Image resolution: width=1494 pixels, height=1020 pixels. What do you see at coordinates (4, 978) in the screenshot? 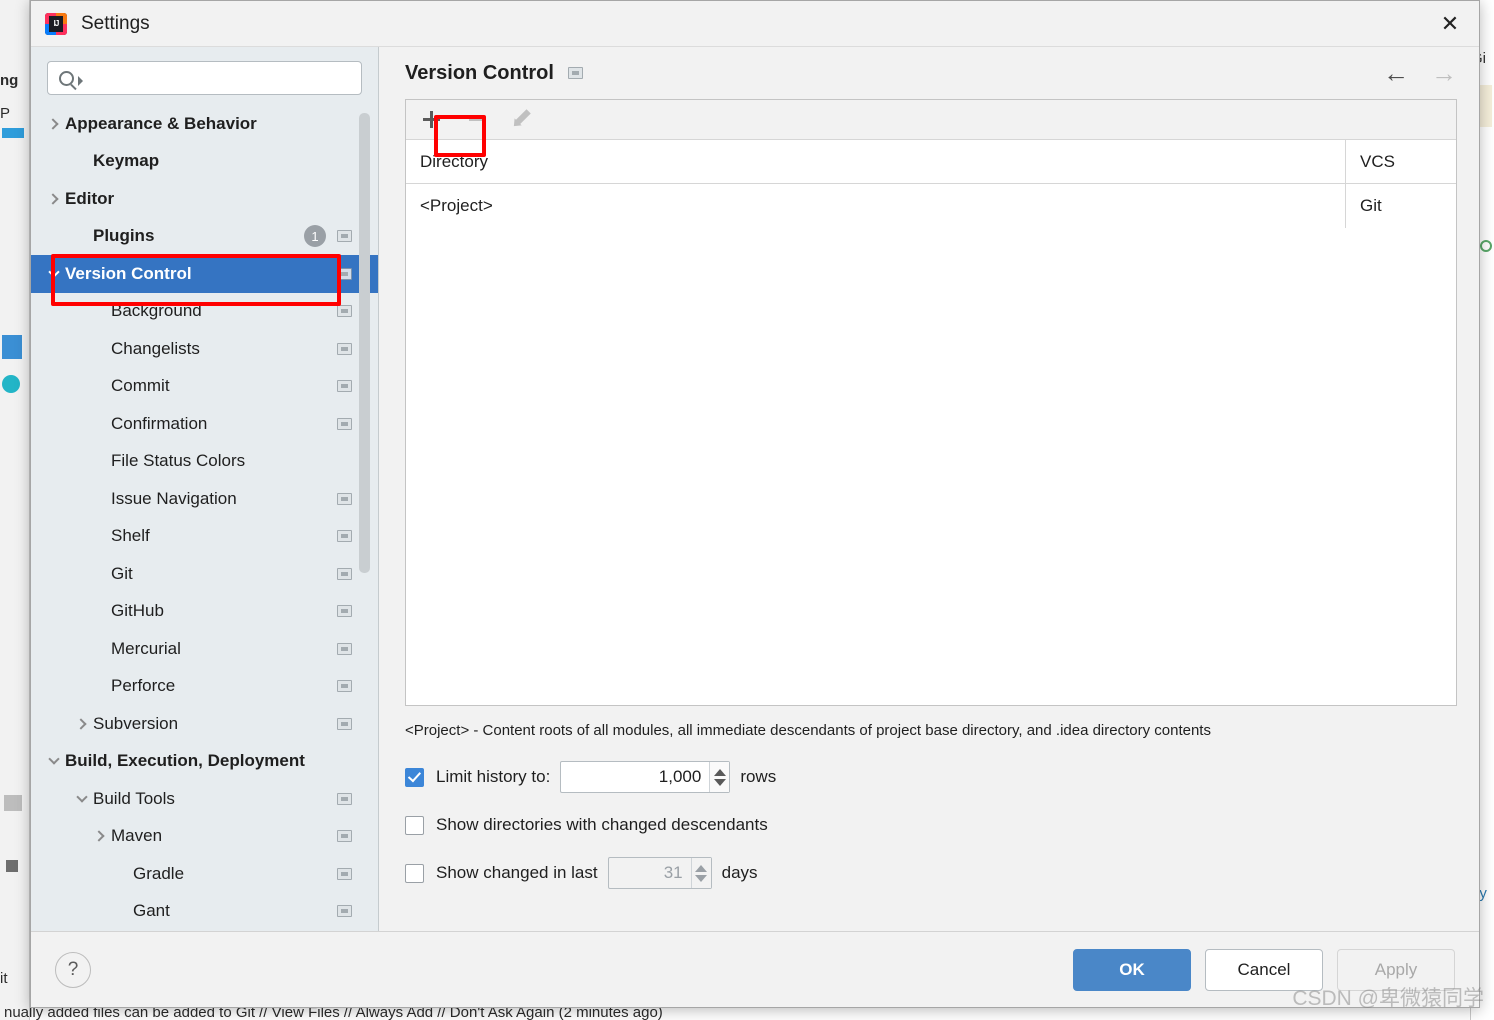
I see `bg-left-text-3: it` at bounding box center [4, 978].